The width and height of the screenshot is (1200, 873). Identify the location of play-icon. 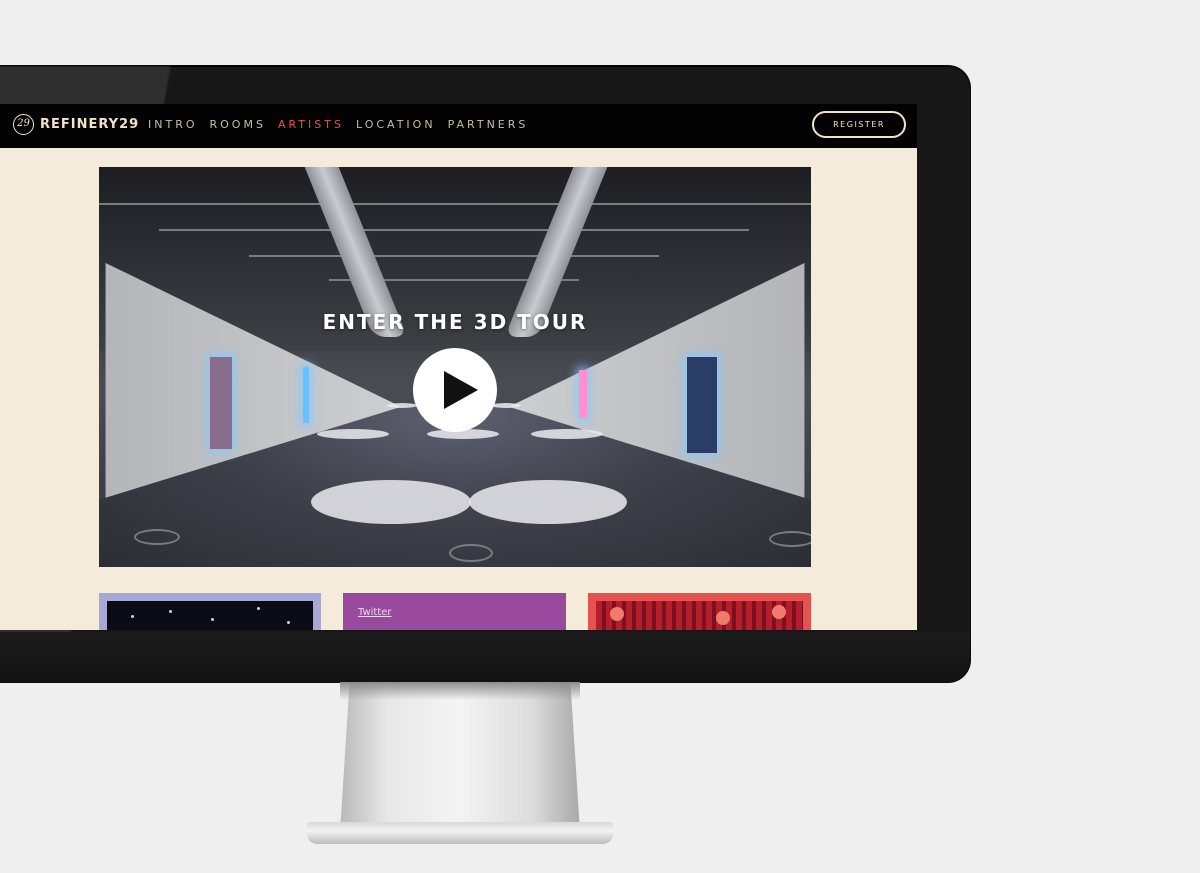
(461, 390).